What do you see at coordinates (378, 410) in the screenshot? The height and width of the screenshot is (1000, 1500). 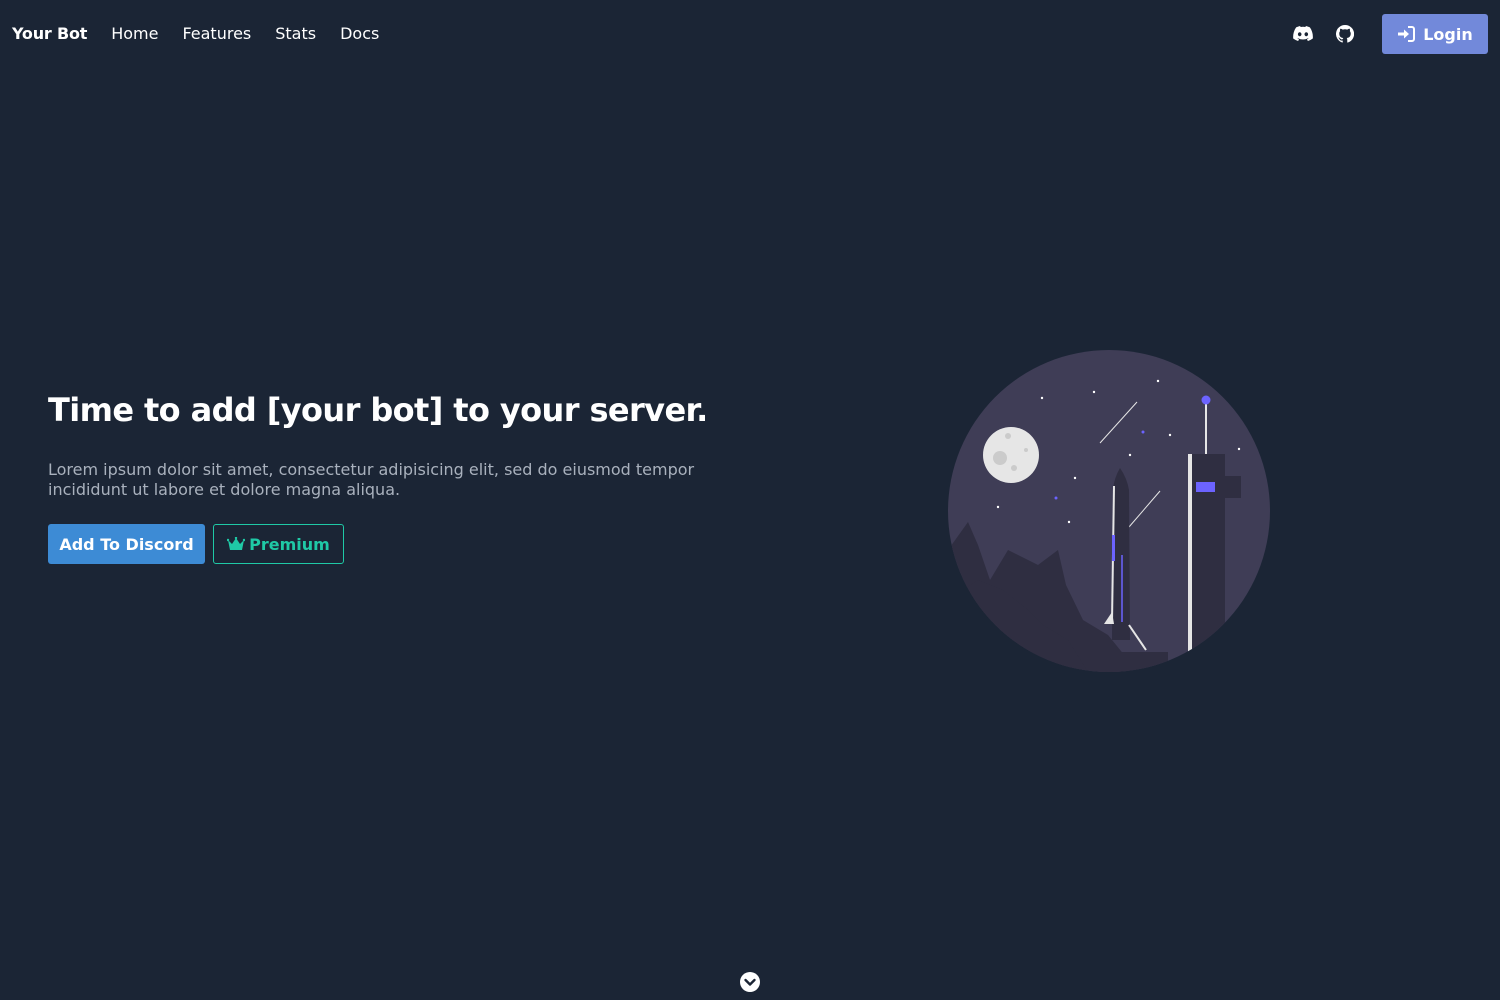 I see `hero-title: Time to add [your bot] to your server.` at bounding box center [378, 410].